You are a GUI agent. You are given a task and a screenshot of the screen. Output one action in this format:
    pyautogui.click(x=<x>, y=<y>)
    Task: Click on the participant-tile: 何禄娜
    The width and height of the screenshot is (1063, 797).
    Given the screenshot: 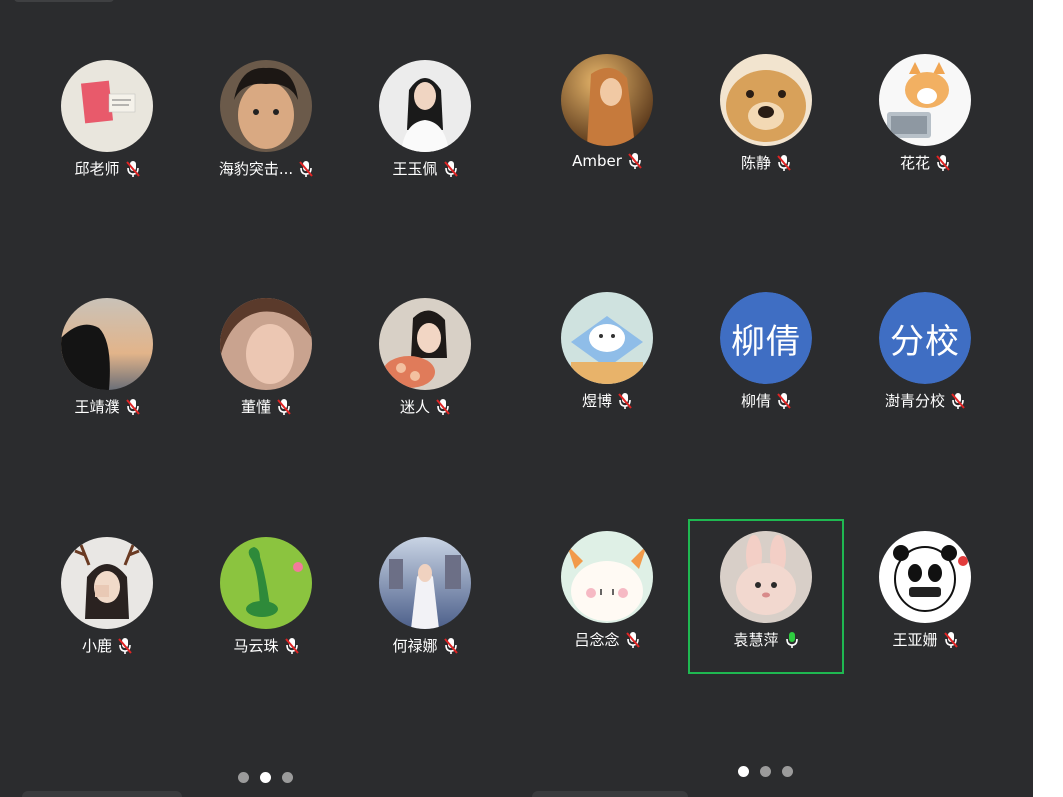 What is the action you would take?
    pyautogui.click(x=425, y=597)
    